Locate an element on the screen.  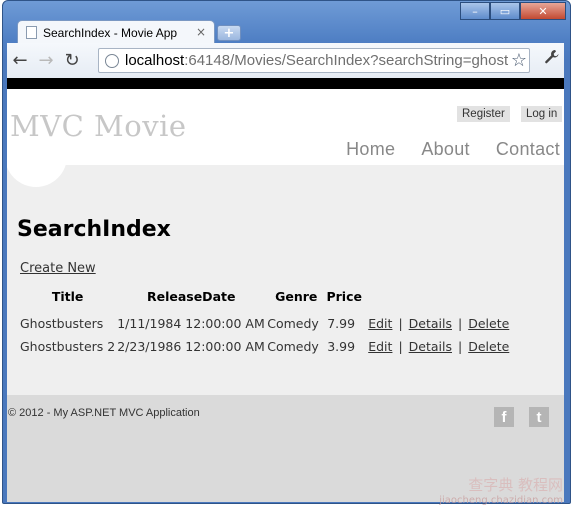
wrench-menu-icon is located at coordinates (552, 59).